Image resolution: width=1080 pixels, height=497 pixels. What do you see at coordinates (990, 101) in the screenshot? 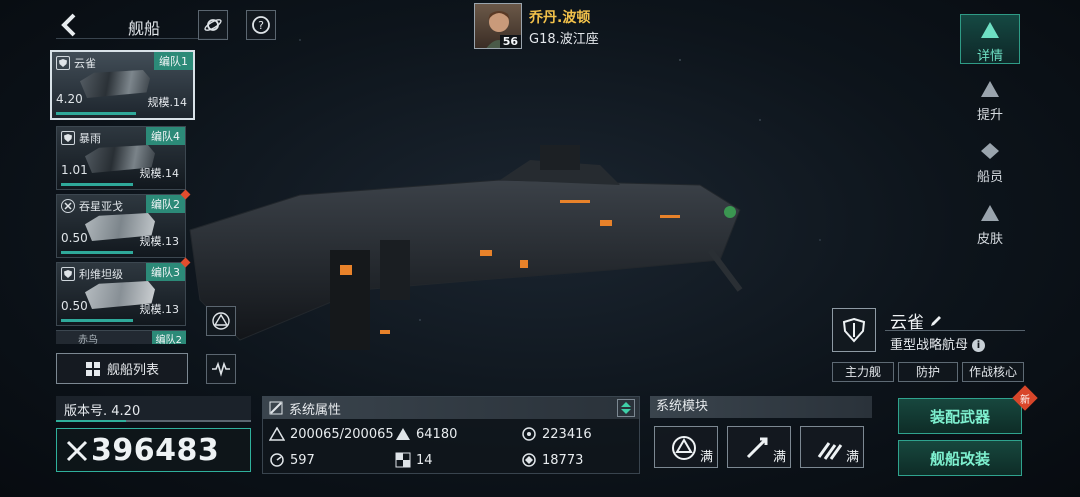
I see `tab-upgrade: 提升` at bounding box center [990, 101].